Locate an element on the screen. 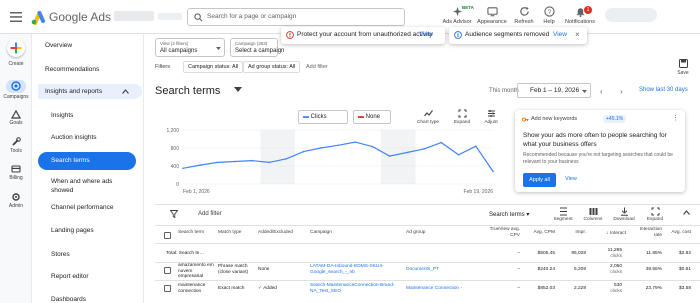  rail-item-campaigns: Campaigns is located at coordinates (16, 90).